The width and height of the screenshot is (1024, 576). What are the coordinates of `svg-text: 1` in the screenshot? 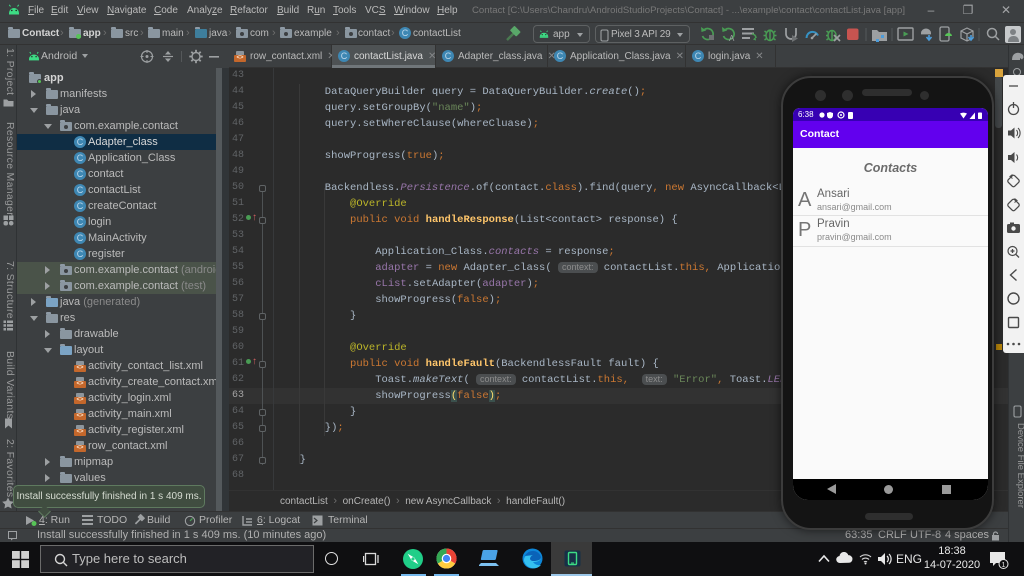 It's located at (1004, 565).